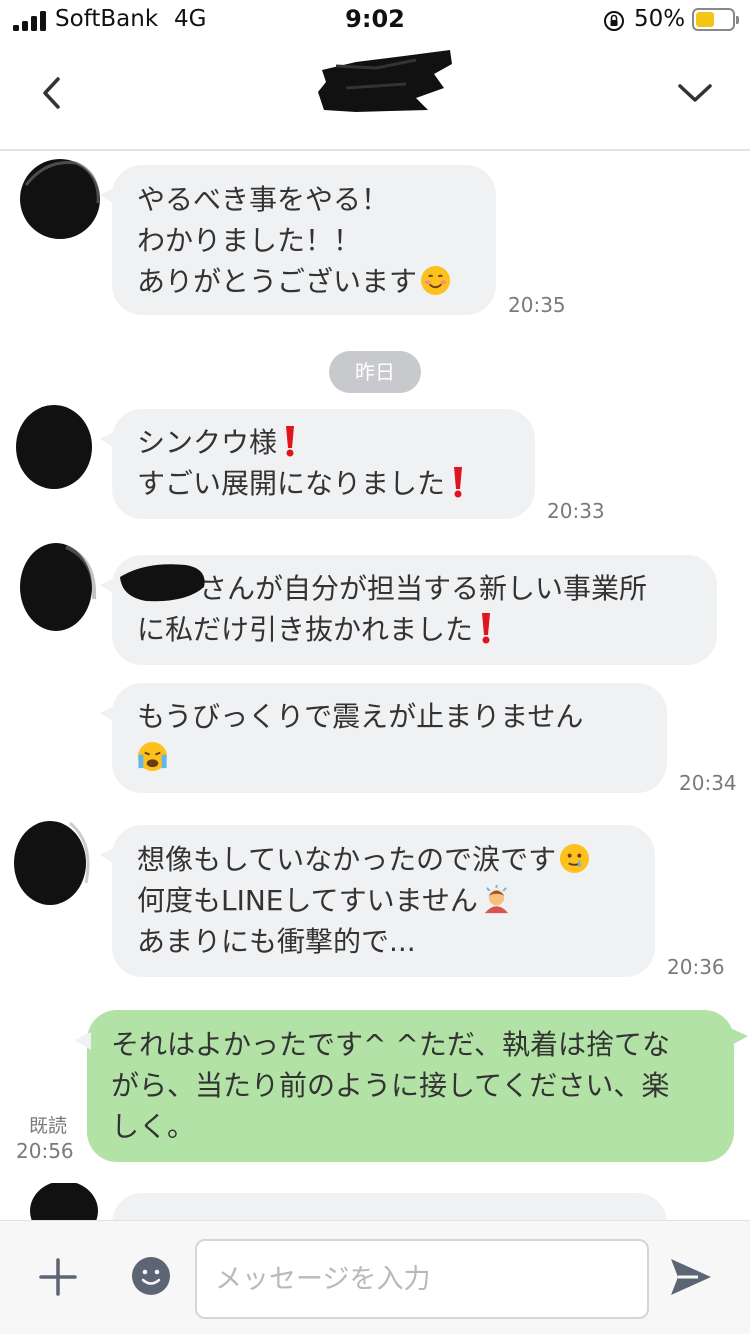 This screenshot has height=1334, width=750. I want to click on message-time: 20:56, so click(45, 1151).